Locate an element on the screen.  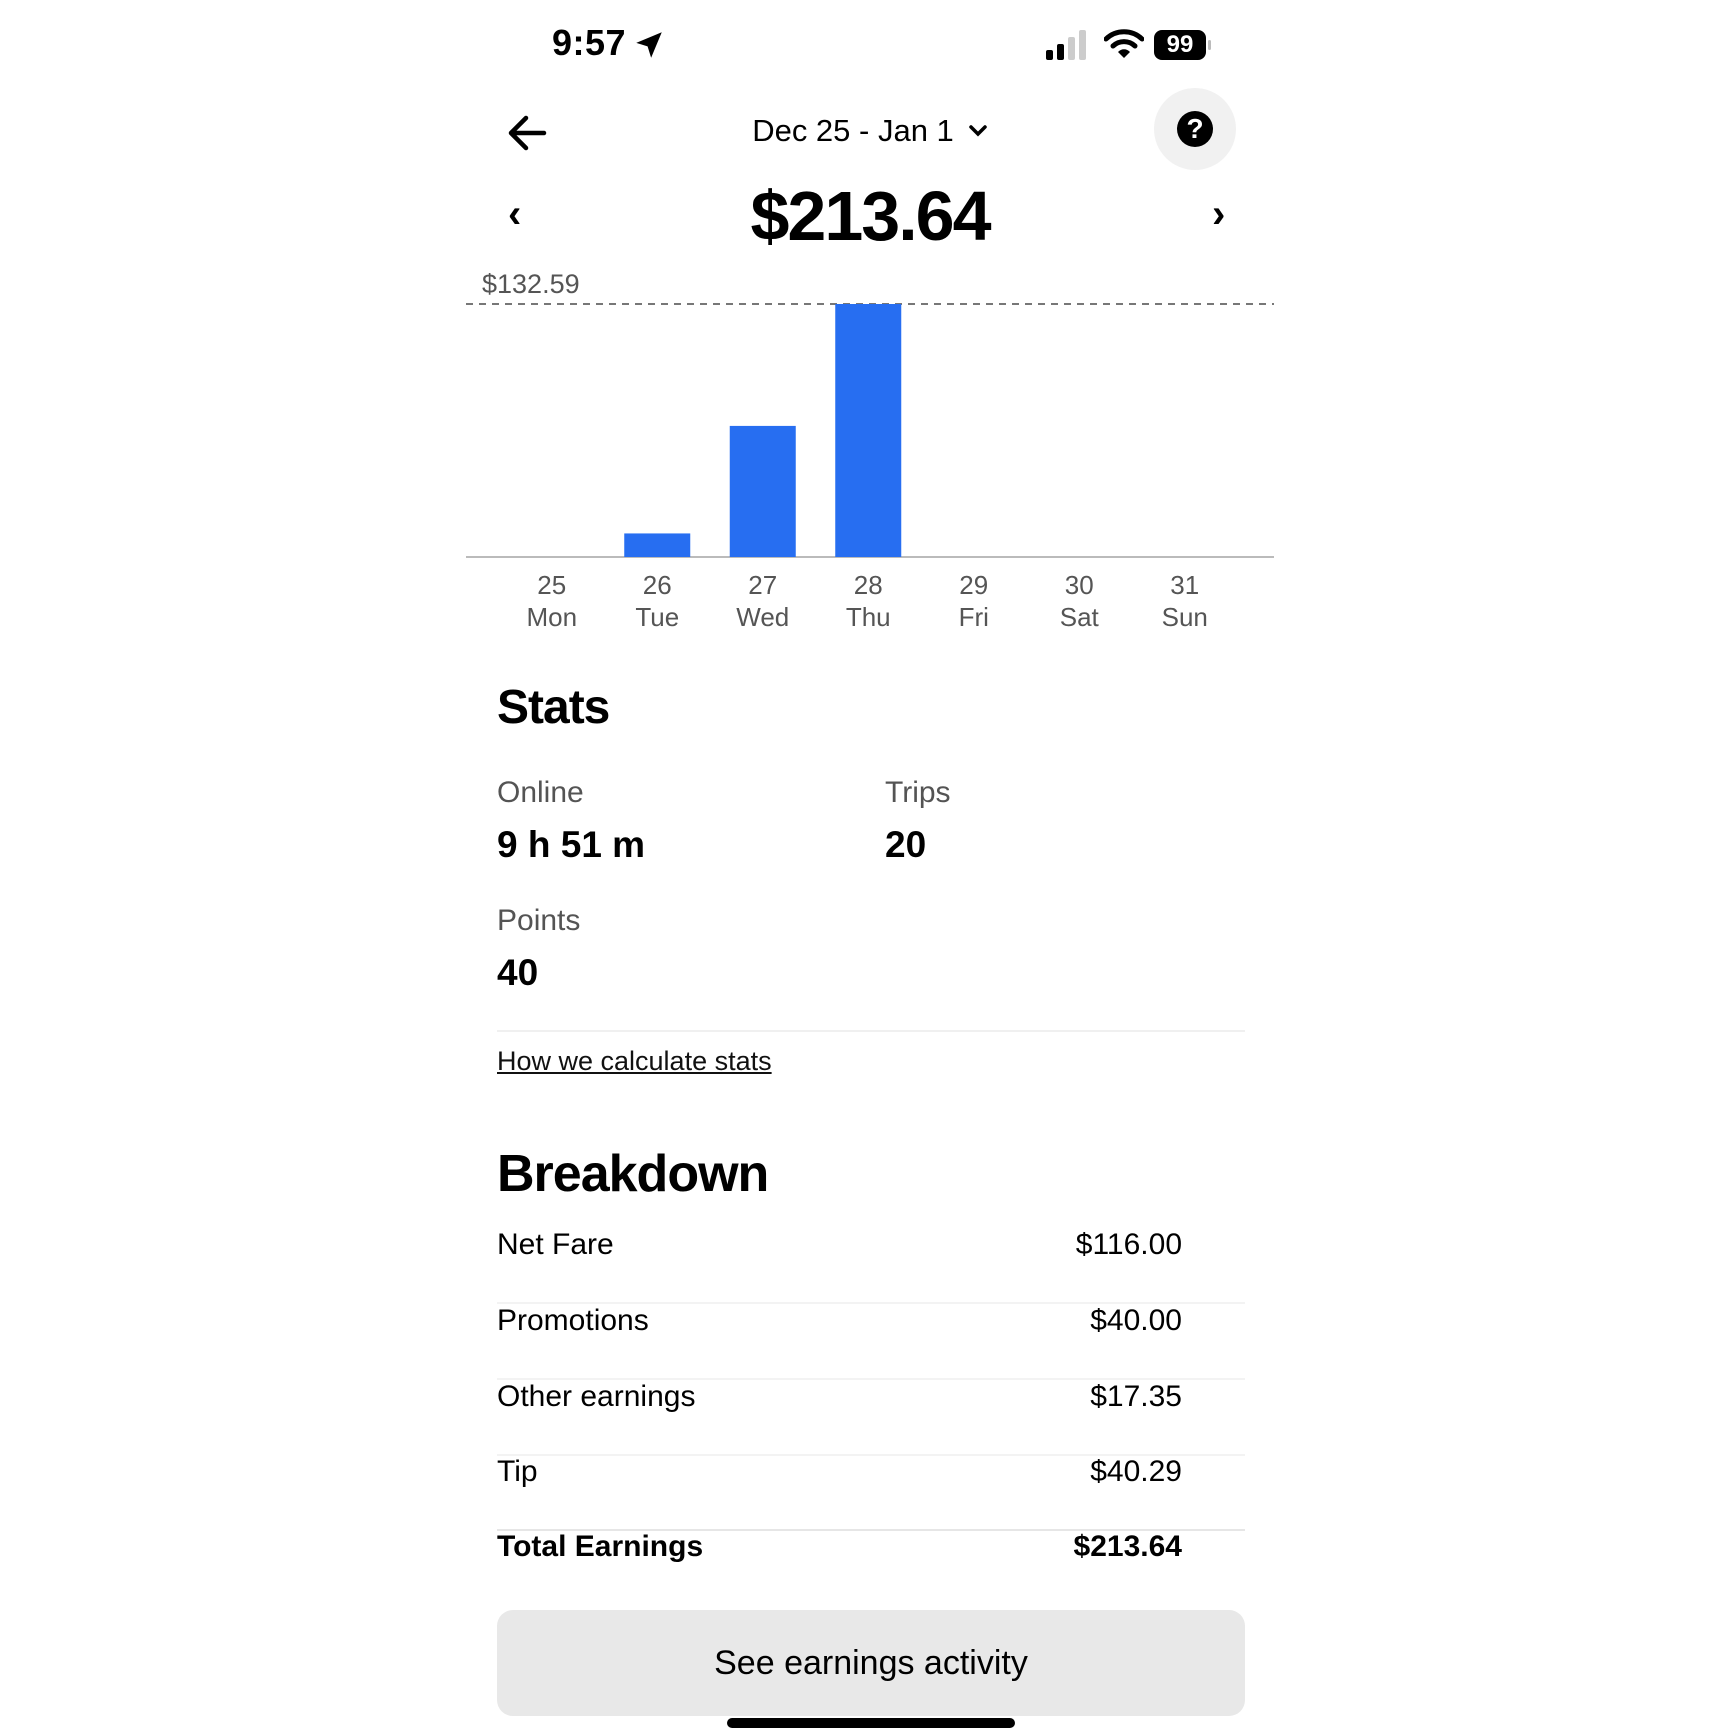
stats-heading: Stats is located at coordinates (553, 707).